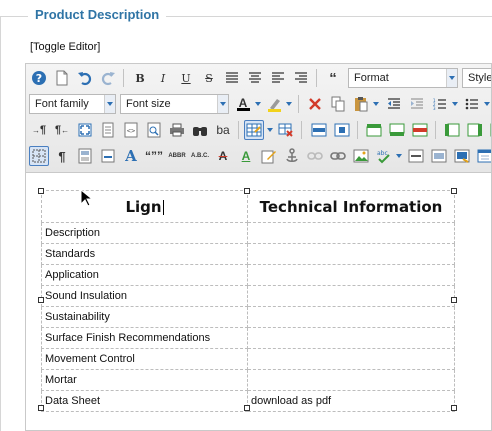 The height and width of the screenshot is (431, 492). What do you see at coordinates (398, 156) in the screenshot?
I see `spellcheck-dropdown` at bounding box center [398, 156].